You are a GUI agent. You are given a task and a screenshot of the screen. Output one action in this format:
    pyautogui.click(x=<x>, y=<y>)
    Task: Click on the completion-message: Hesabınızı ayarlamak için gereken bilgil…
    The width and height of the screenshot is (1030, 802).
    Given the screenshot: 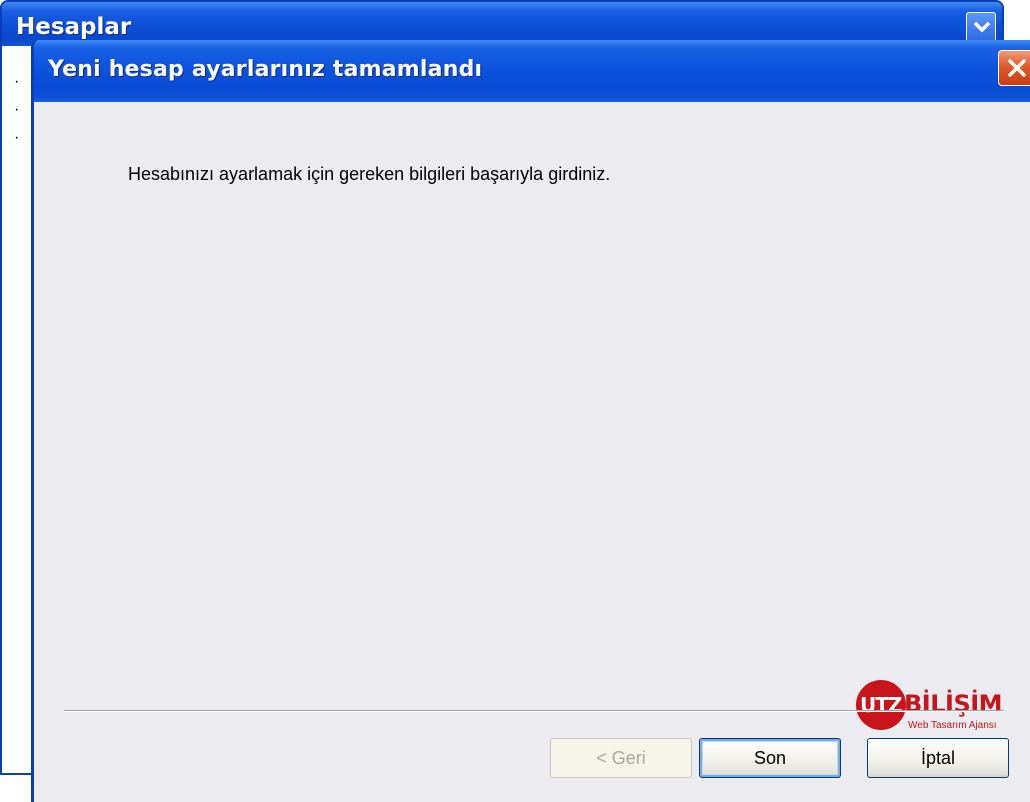 What is the action you would take?
    pyautogui.click(x=369, y=174)
    